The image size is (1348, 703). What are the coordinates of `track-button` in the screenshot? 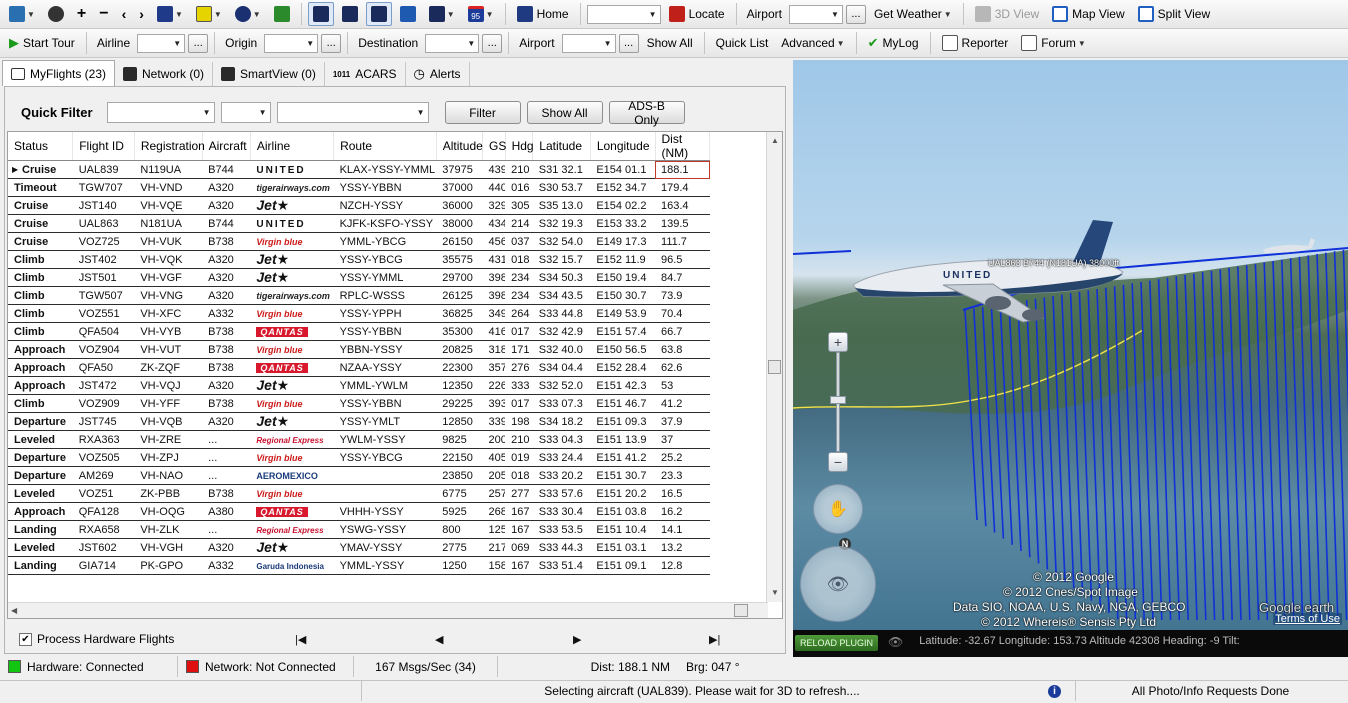 It's located at (282, 14).